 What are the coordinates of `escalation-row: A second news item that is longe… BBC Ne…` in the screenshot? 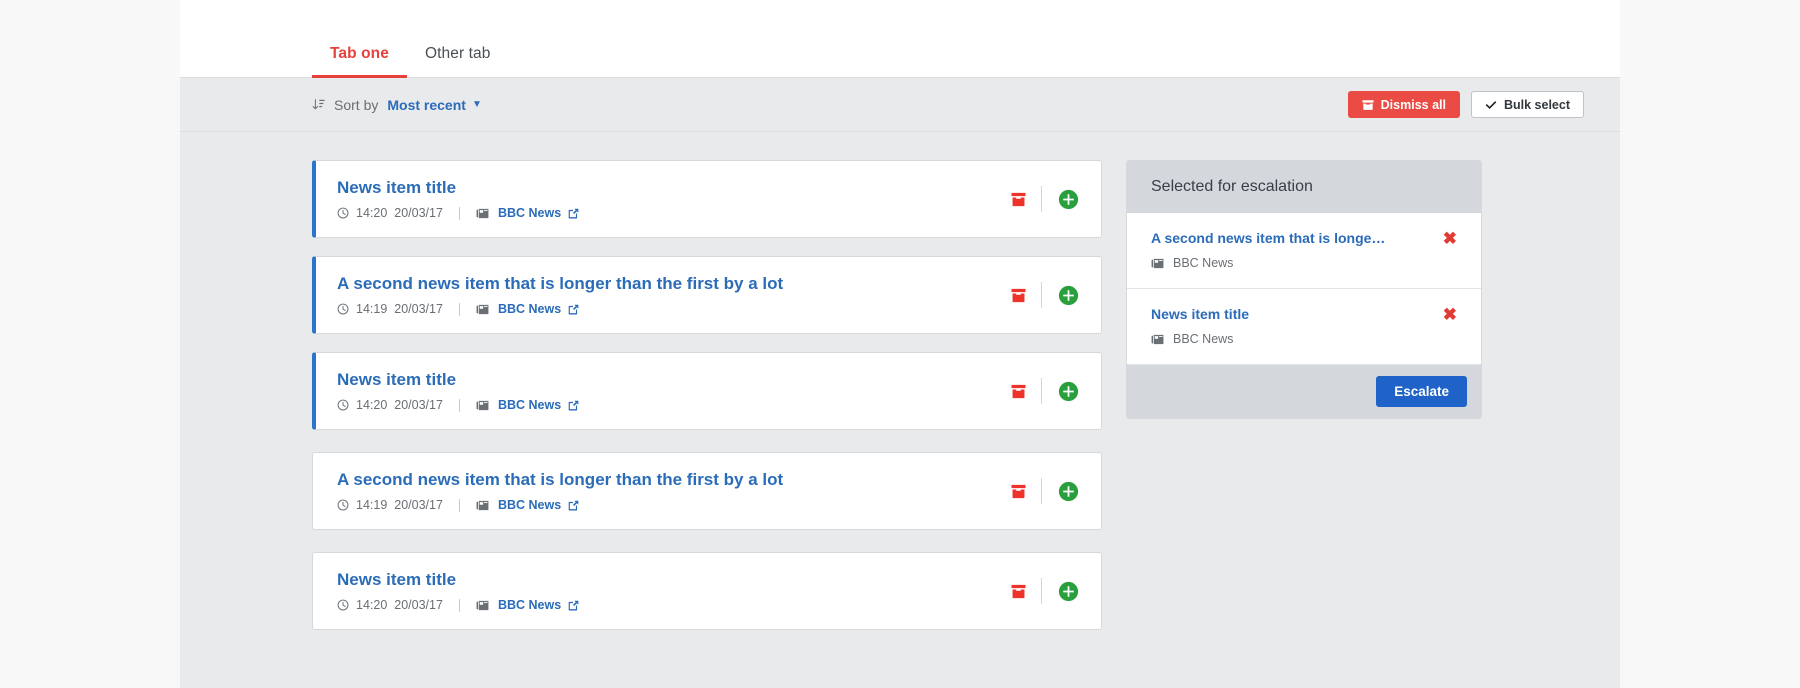 It's located at (1304, 251).